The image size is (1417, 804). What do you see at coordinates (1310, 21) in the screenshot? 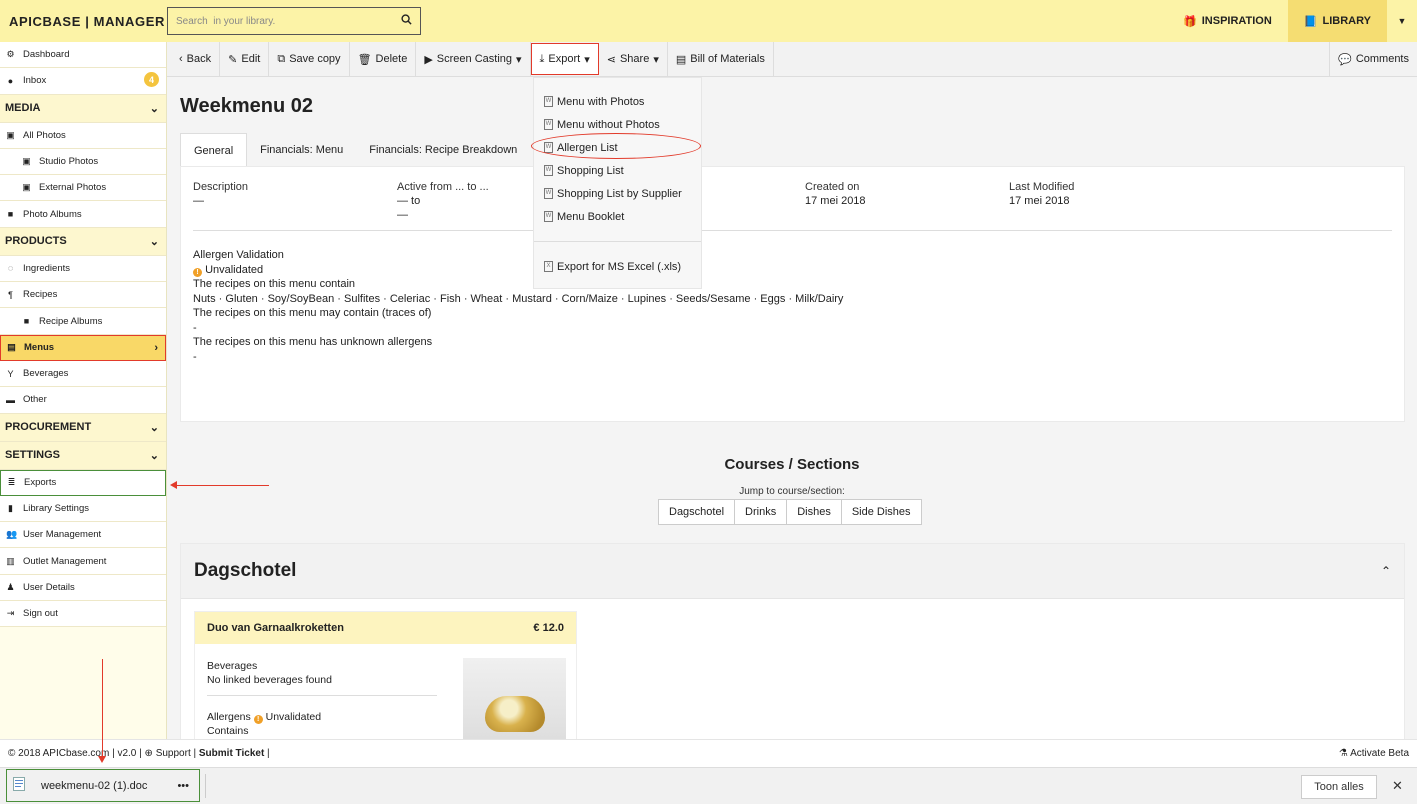
I see `book-icon: 📘` at bounding box center [1310, 21].